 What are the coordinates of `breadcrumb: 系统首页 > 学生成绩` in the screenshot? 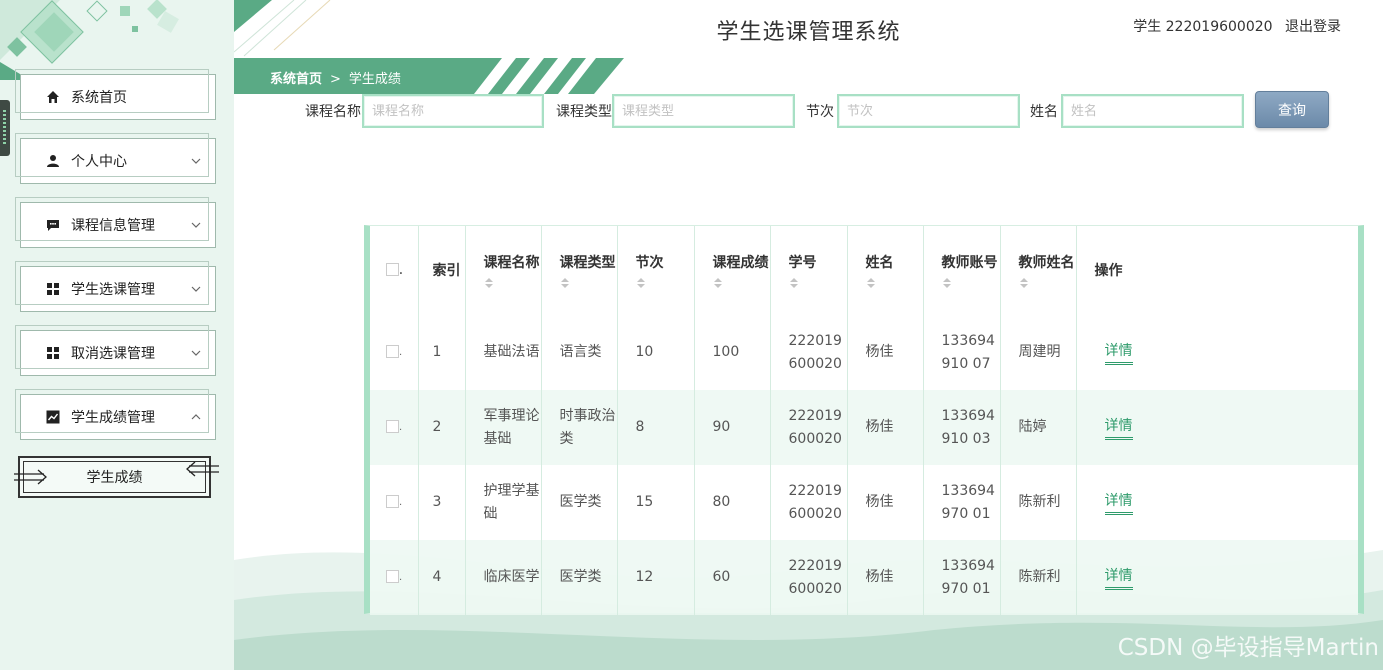 It's located at (335, 77).